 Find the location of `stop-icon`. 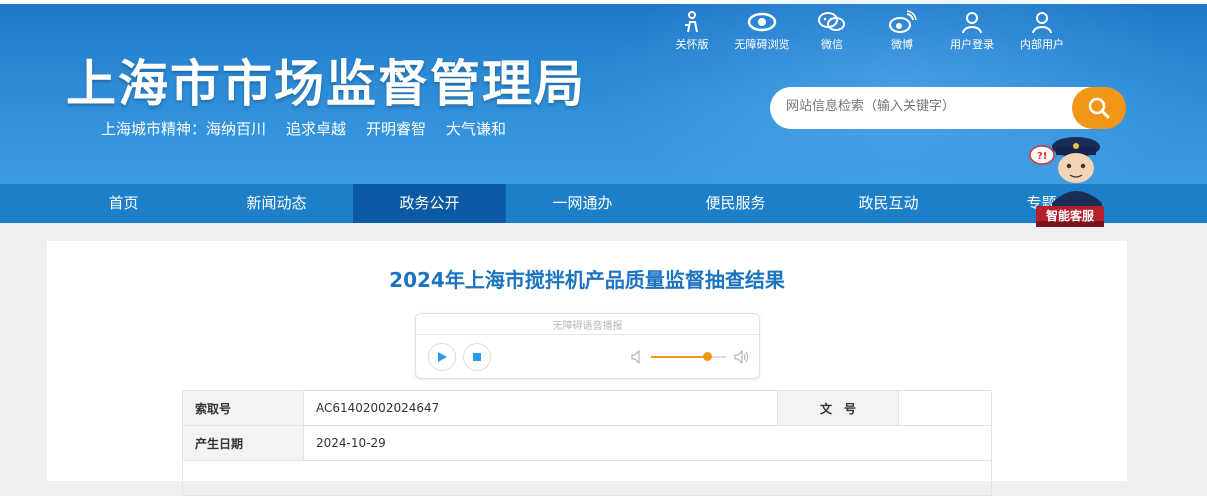

stop-icon is located at coordinates (477, 357).